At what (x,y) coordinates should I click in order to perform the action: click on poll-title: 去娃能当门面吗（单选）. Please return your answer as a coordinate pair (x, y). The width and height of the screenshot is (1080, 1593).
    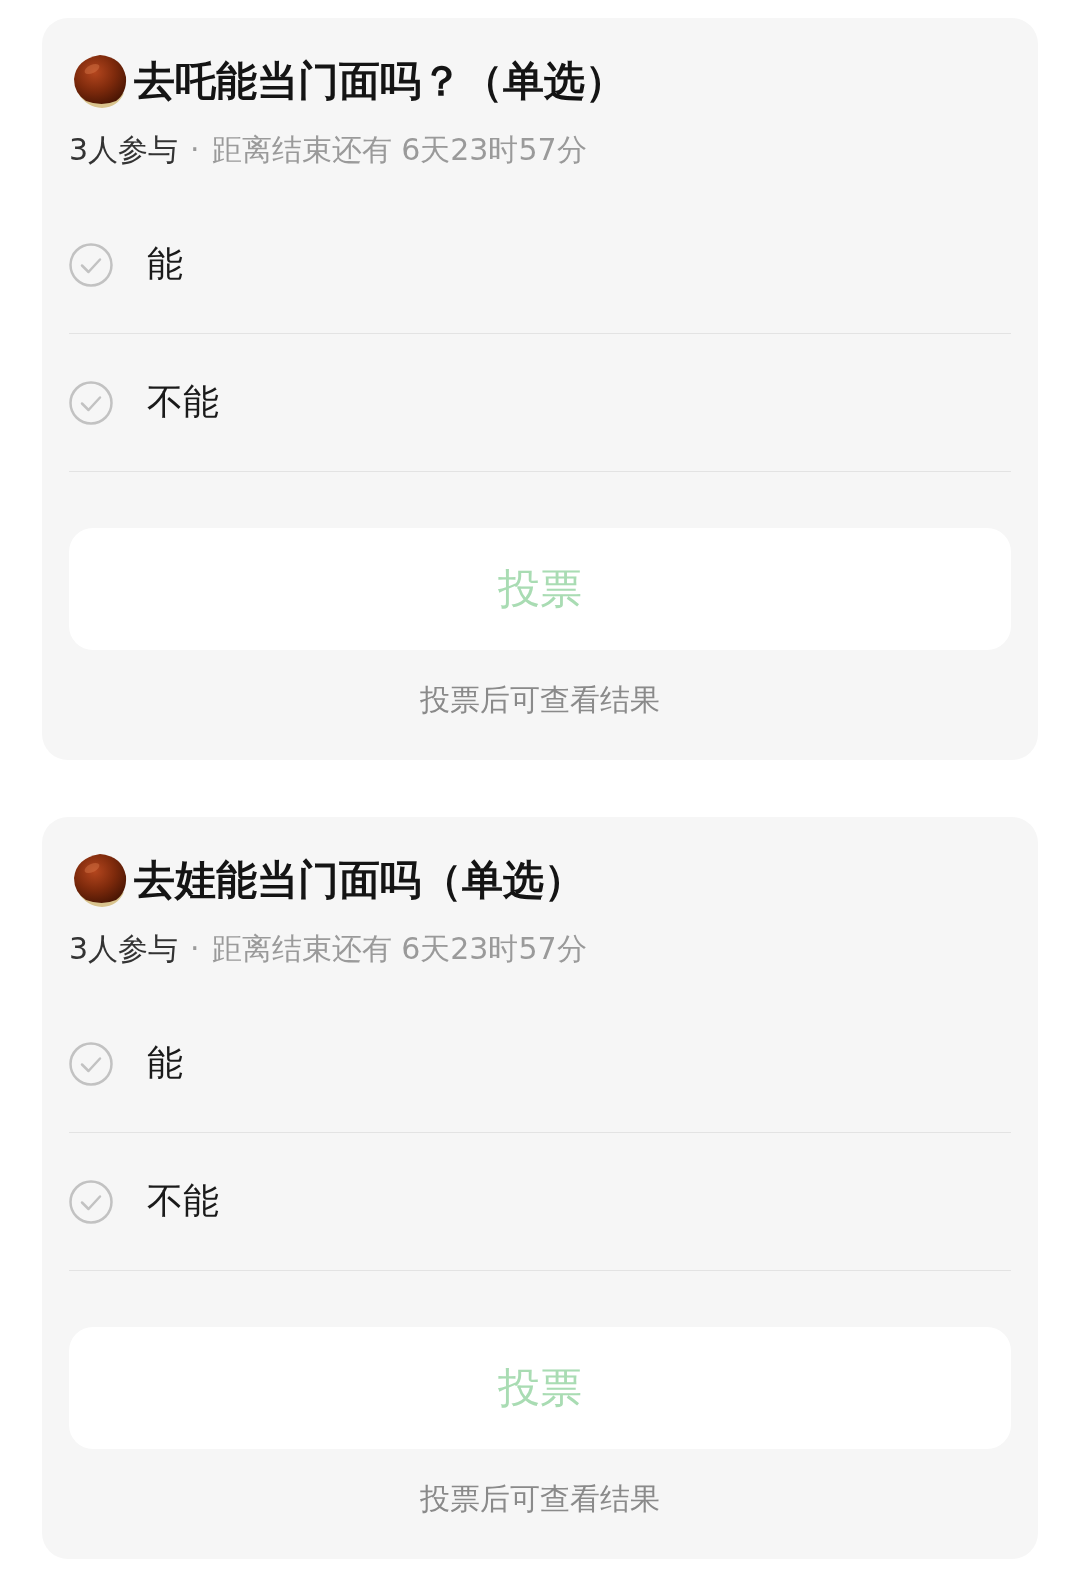
    Looking at the image, I should click on (359, 880).